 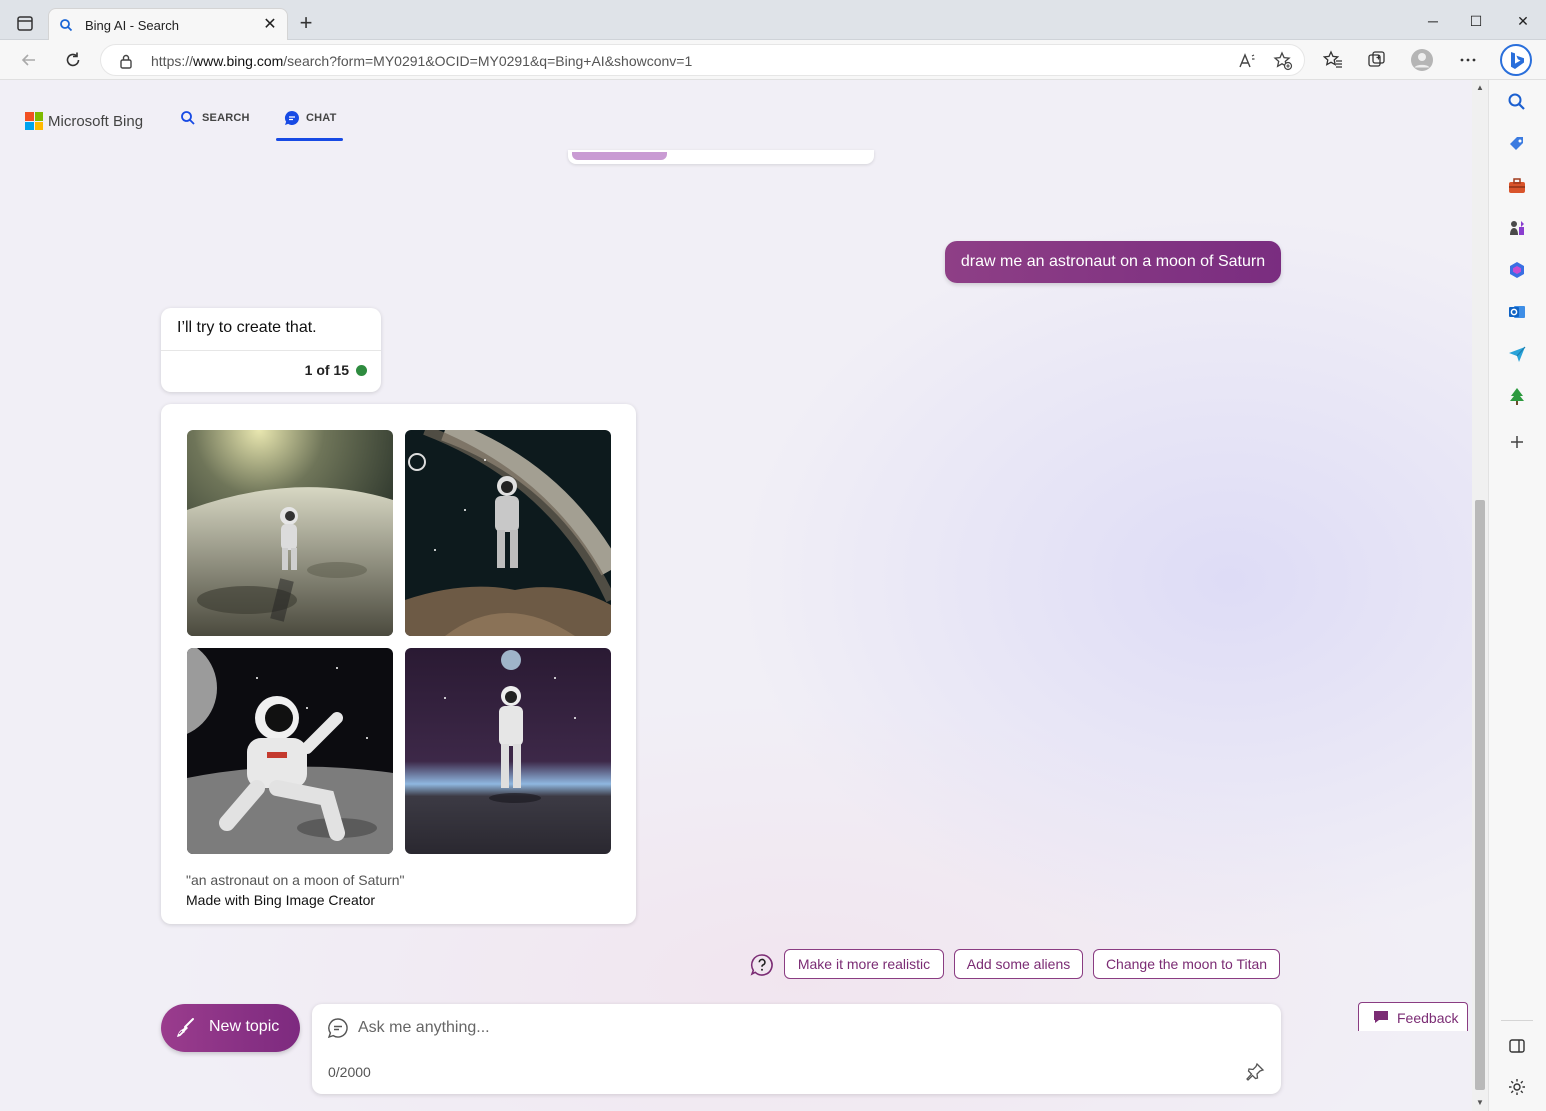 What do you see at coordinates (349, 1072) in the screenshot?
I see `character-counter: 0/2000` at bounding box center [349, 1072].